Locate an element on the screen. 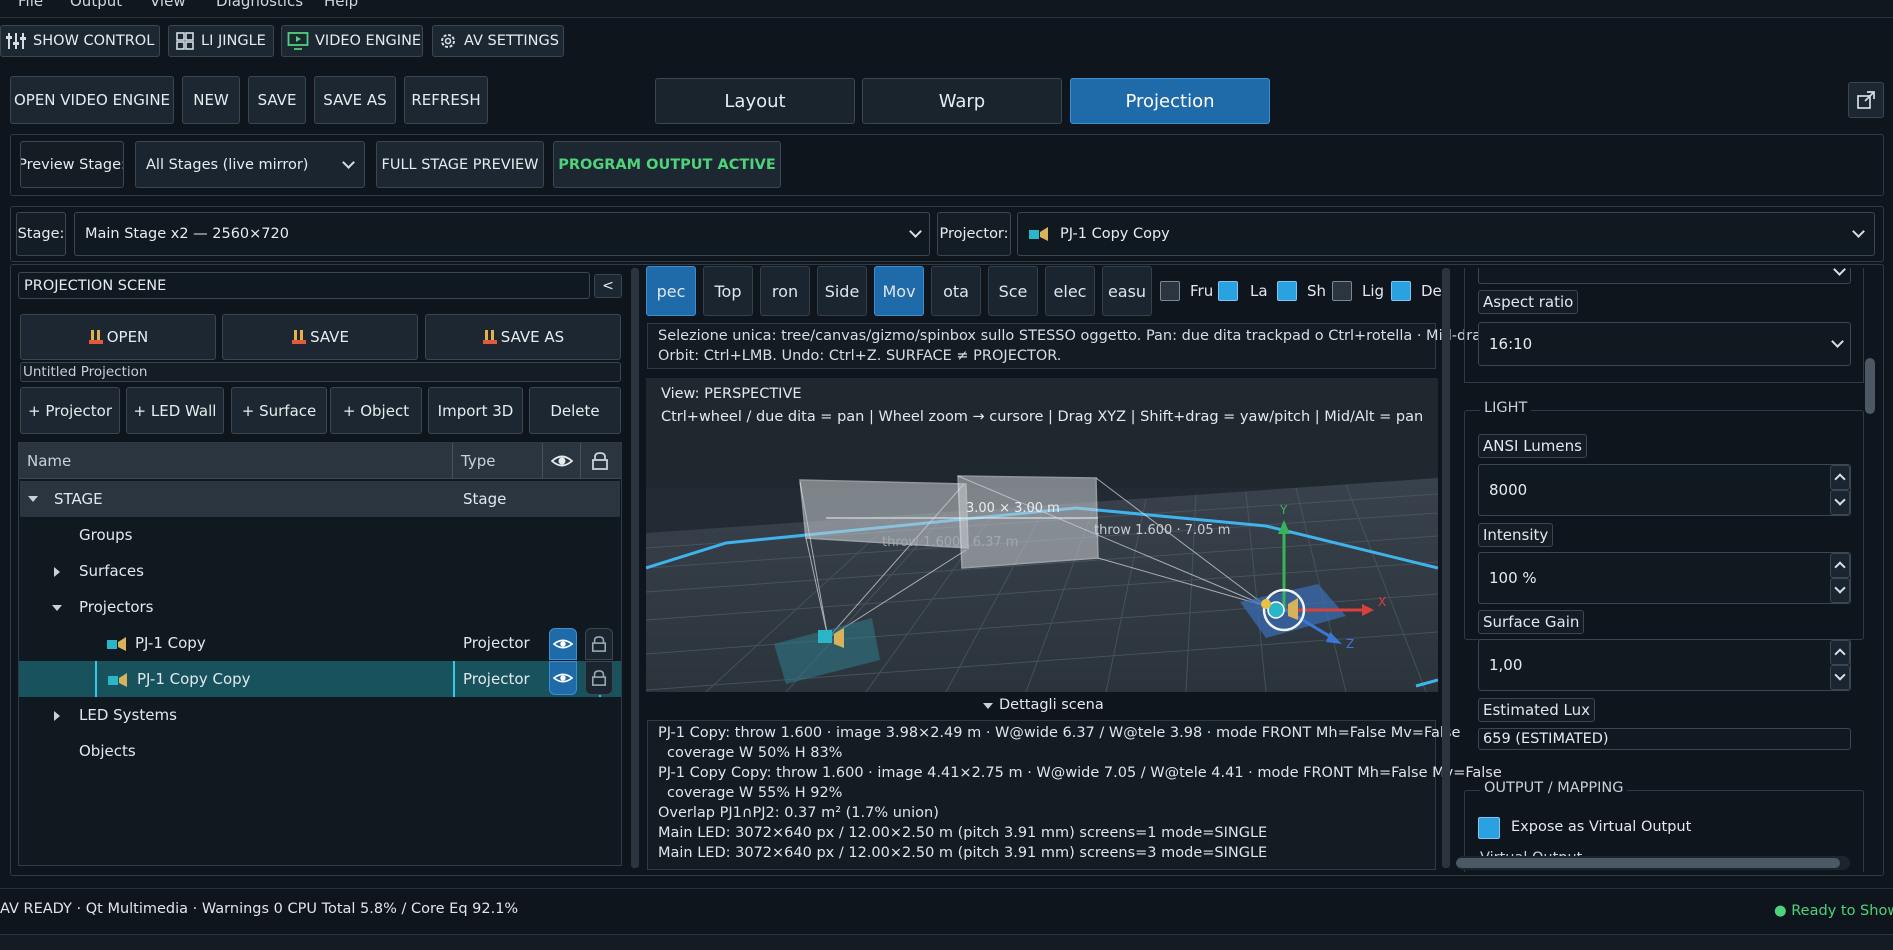 The height and width of the screenshot is (950, 1893). monitor-icon is located at coordinates (298, 41).